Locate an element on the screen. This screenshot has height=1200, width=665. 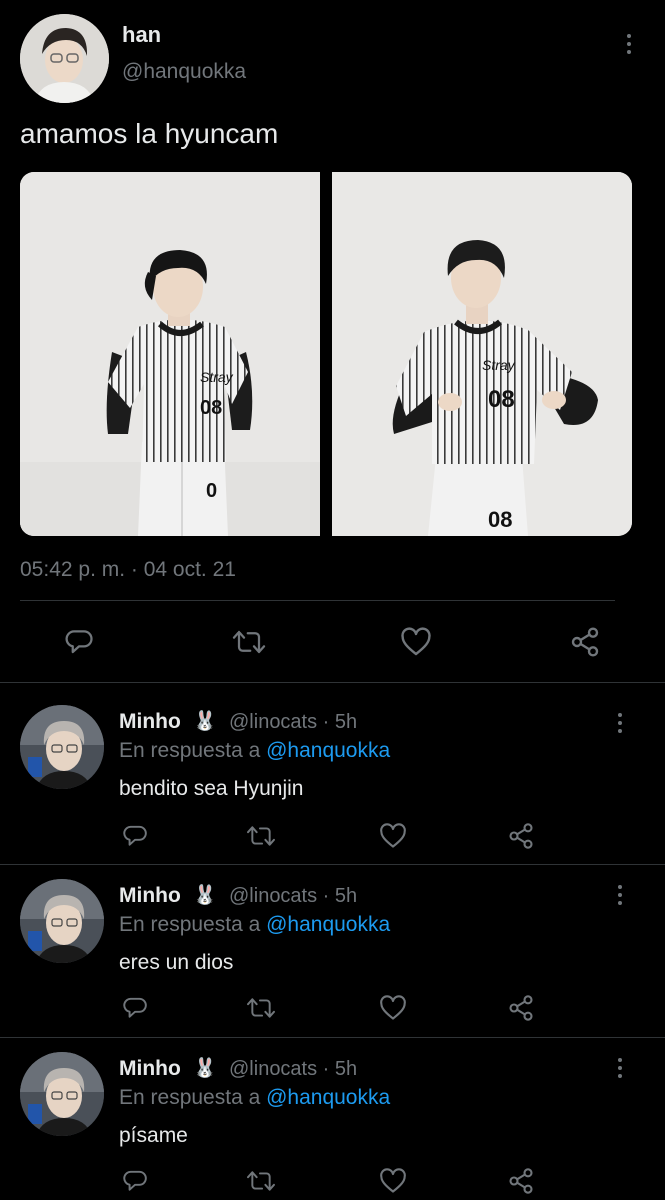
divider is located at coordinates (317, 600).